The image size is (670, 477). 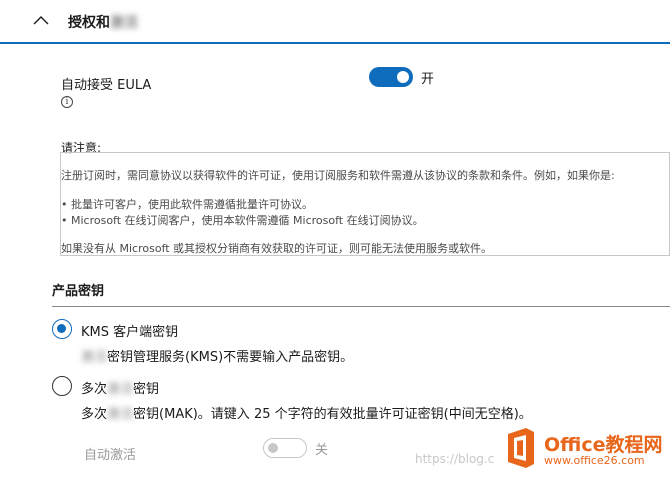 What do you see at coordinates (455, 459) in the screenshot?
I see `watermark-text: https://blog.c` at bounding box center [455, 459].